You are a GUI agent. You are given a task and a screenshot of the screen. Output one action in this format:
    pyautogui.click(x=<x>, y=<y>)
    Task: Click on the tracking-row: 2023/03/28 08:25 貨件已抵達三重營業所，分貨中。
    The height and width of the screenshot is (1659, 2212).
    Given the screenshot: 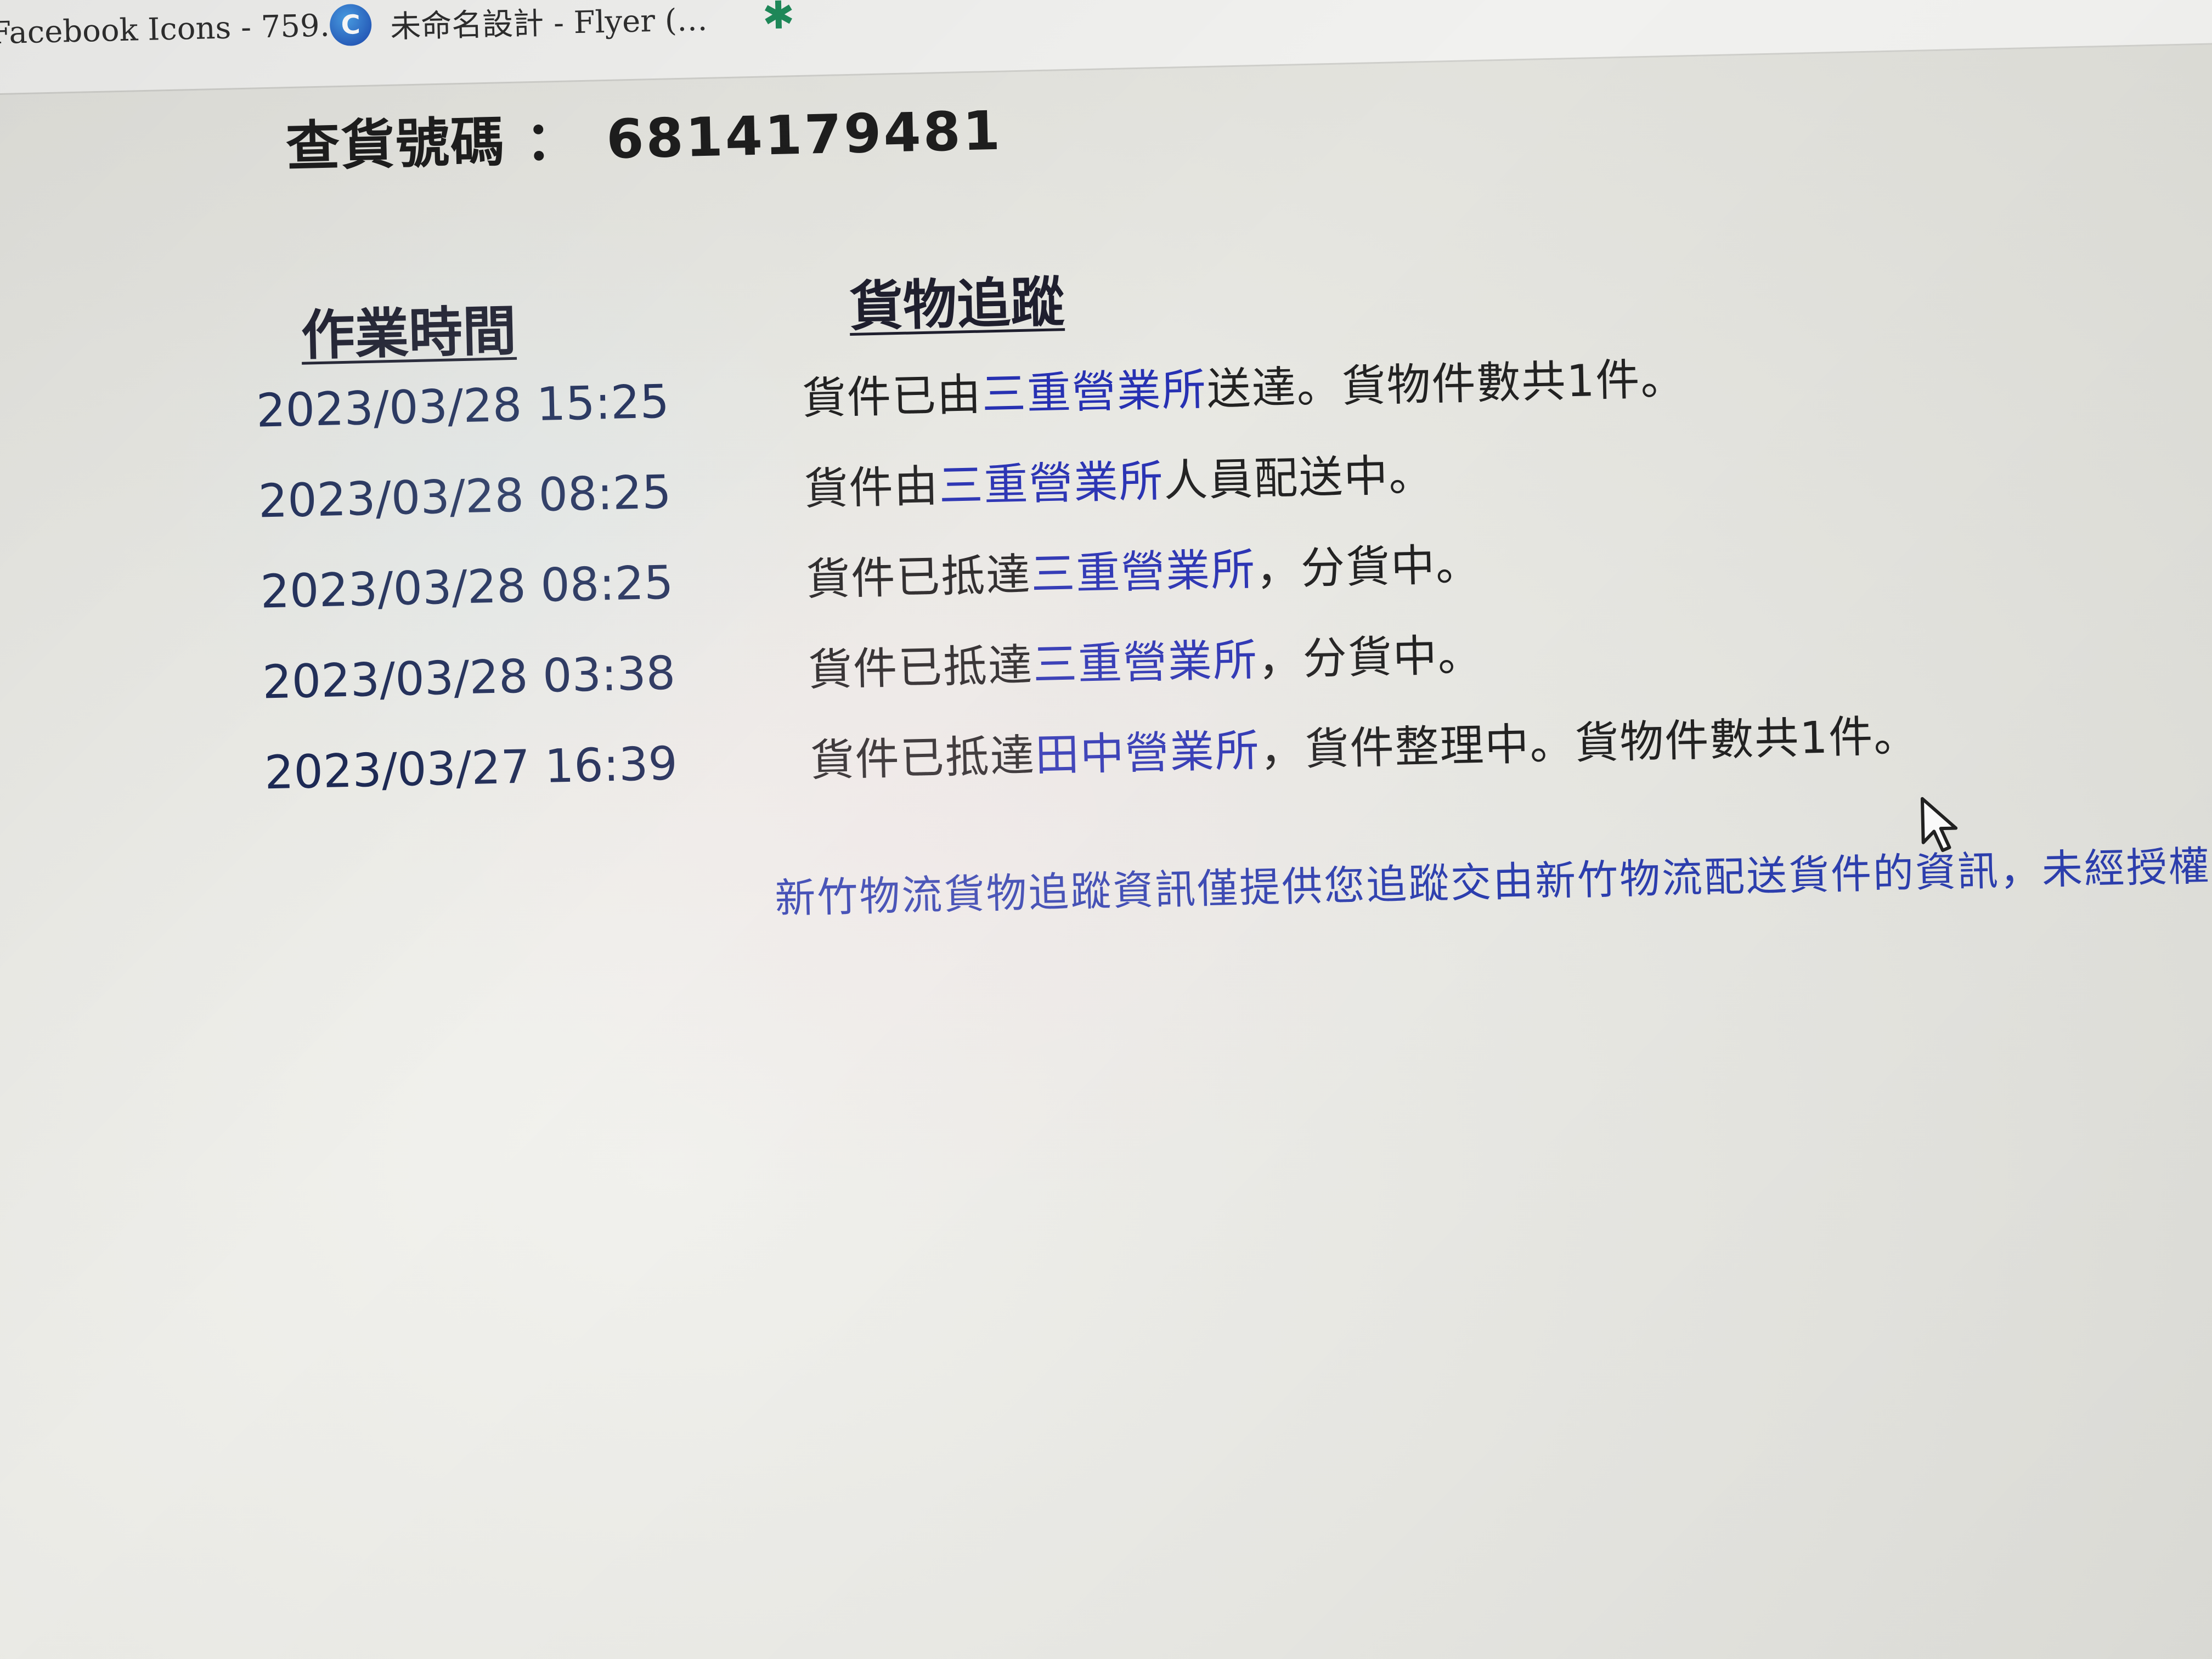 What is the action you would take?
    pyautogui.click(x=1110, y=570)
    